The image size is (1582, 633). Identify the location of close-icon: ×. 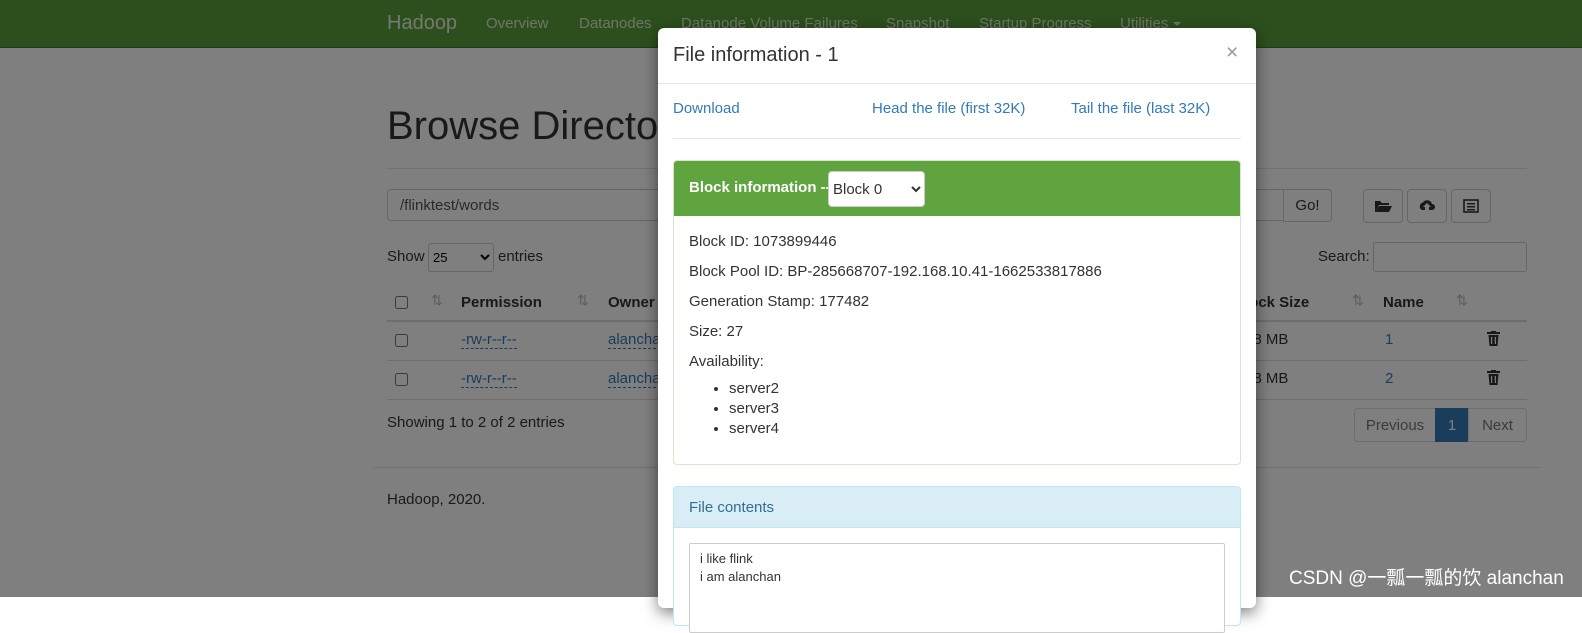
(1232, 52).